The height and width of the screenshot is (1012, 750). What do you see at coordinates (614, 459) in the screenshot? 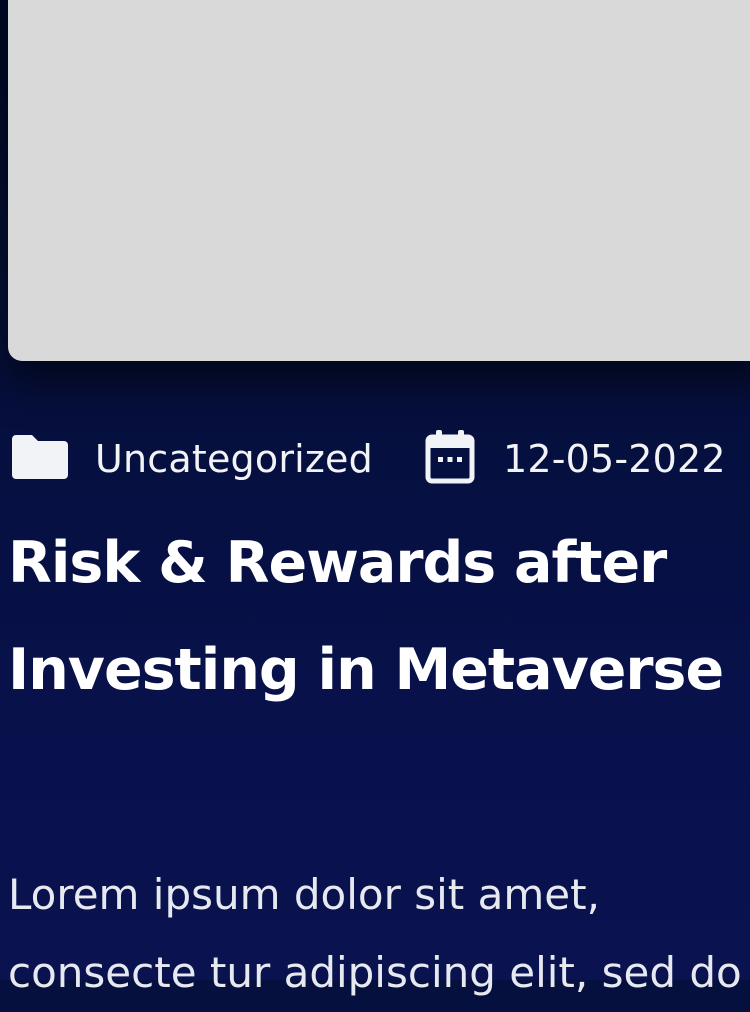
I see `post-date-label: 12-05-2022` at bounding box center [614, 459].